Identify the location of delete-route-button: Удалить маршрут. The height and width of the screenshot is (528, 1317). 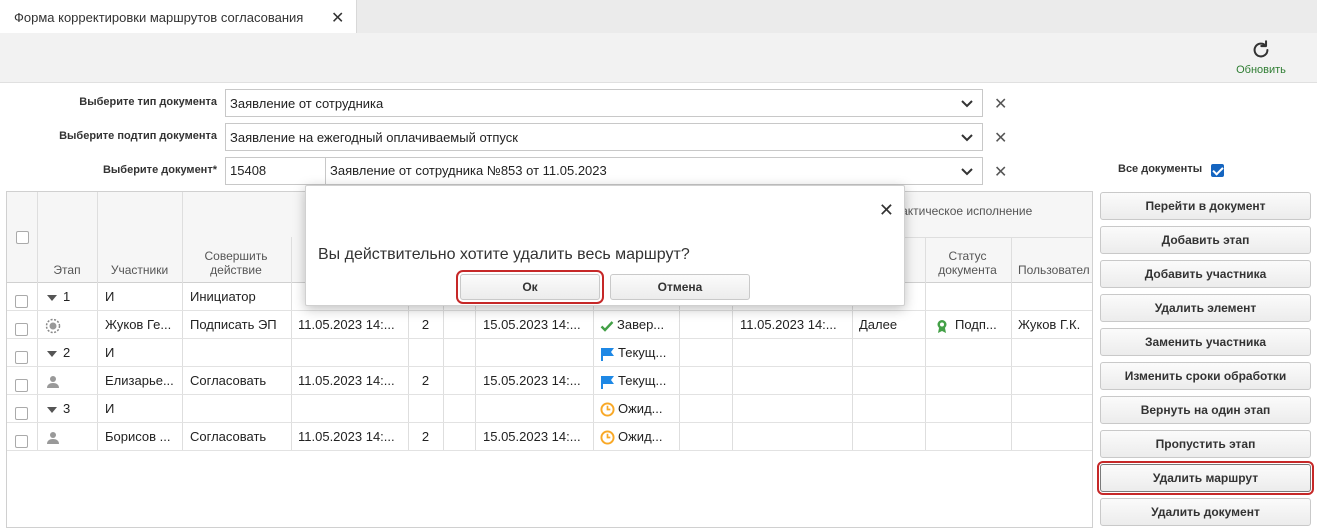
(1205, 478).